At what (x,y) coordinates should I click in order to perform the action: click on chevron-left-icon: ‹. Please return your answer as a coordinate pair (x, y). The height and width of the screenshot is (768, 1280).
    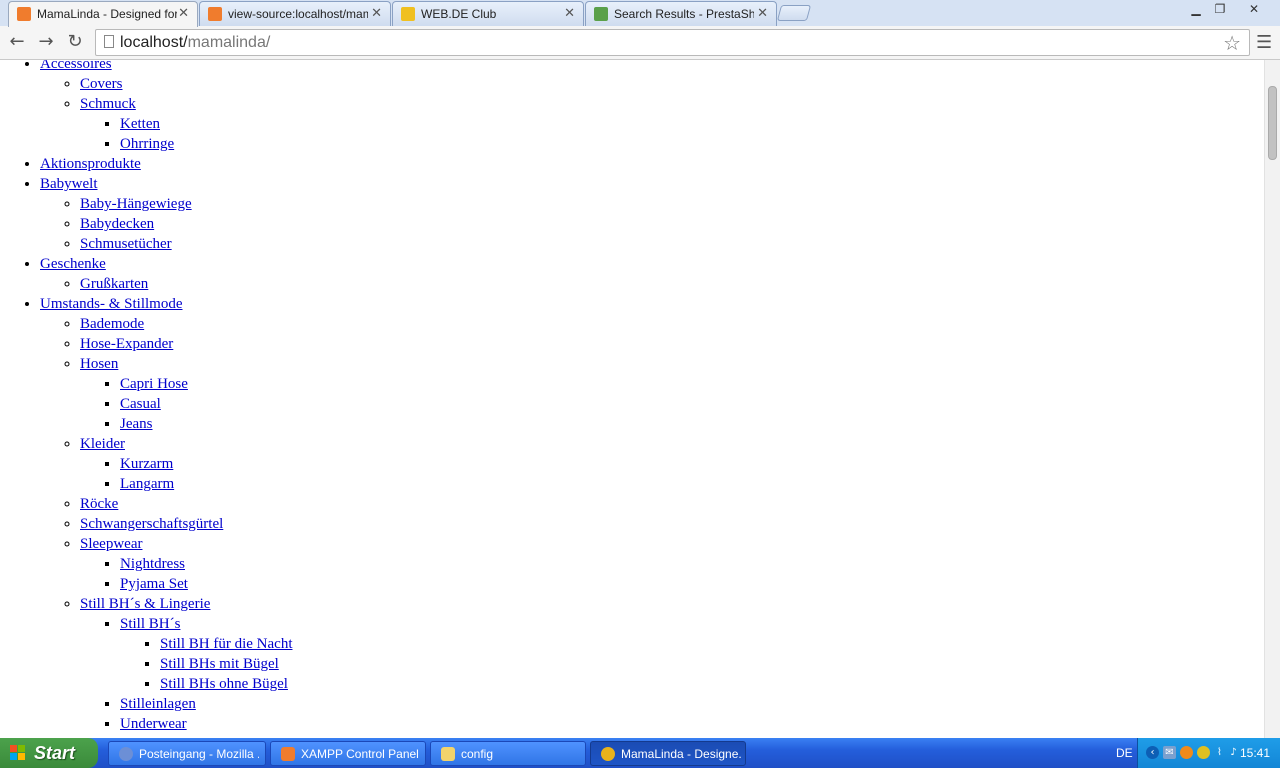
    Looking at the image, I should click on (1152, 752).